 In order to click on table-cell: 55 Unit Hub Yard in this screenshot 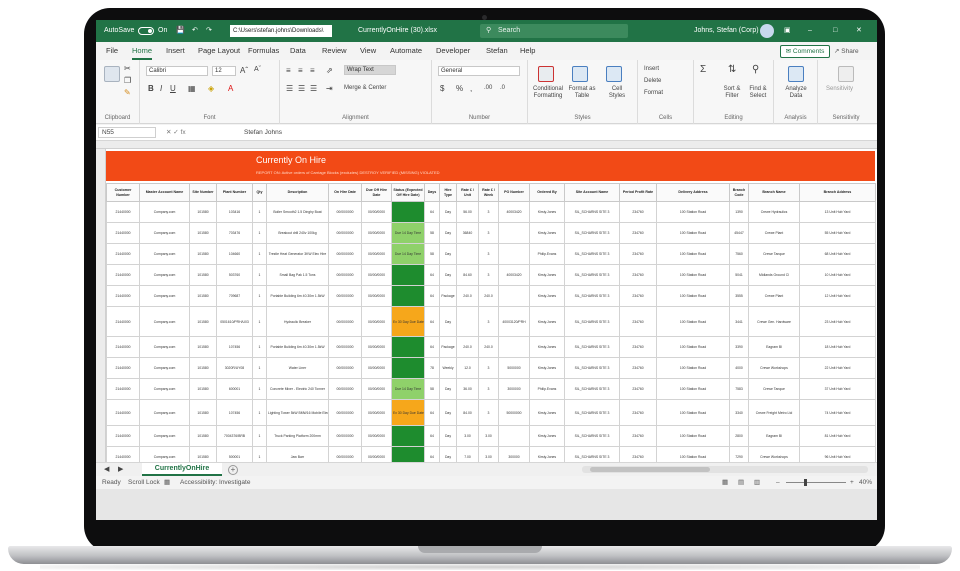, I will do `click(837, 233)`.